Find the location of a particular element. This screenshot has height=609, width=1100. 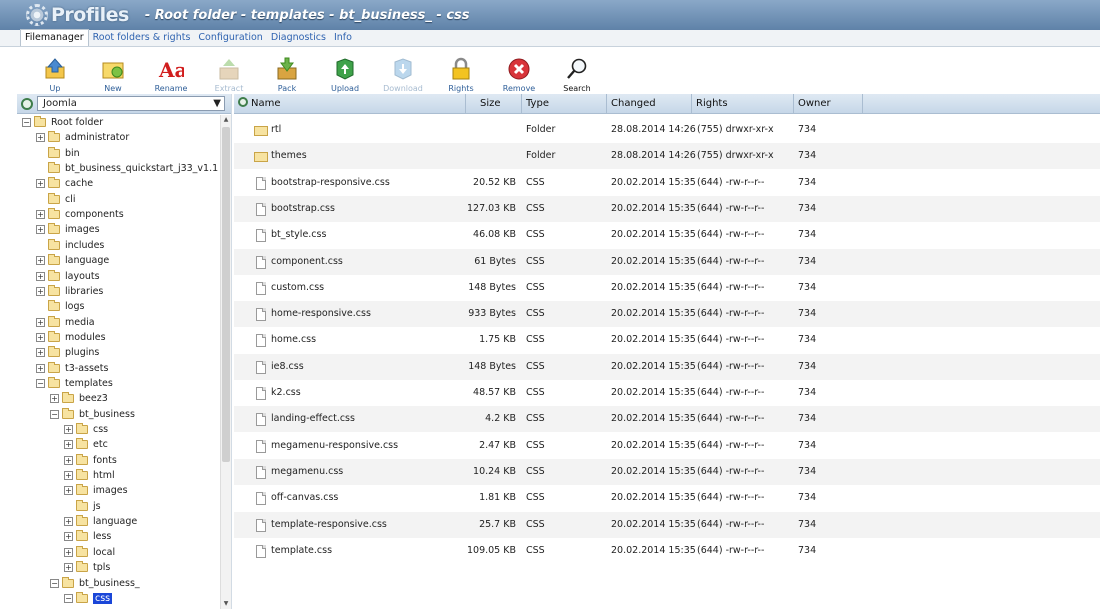

tree-node: + cache is located at coordinates (64, 183).